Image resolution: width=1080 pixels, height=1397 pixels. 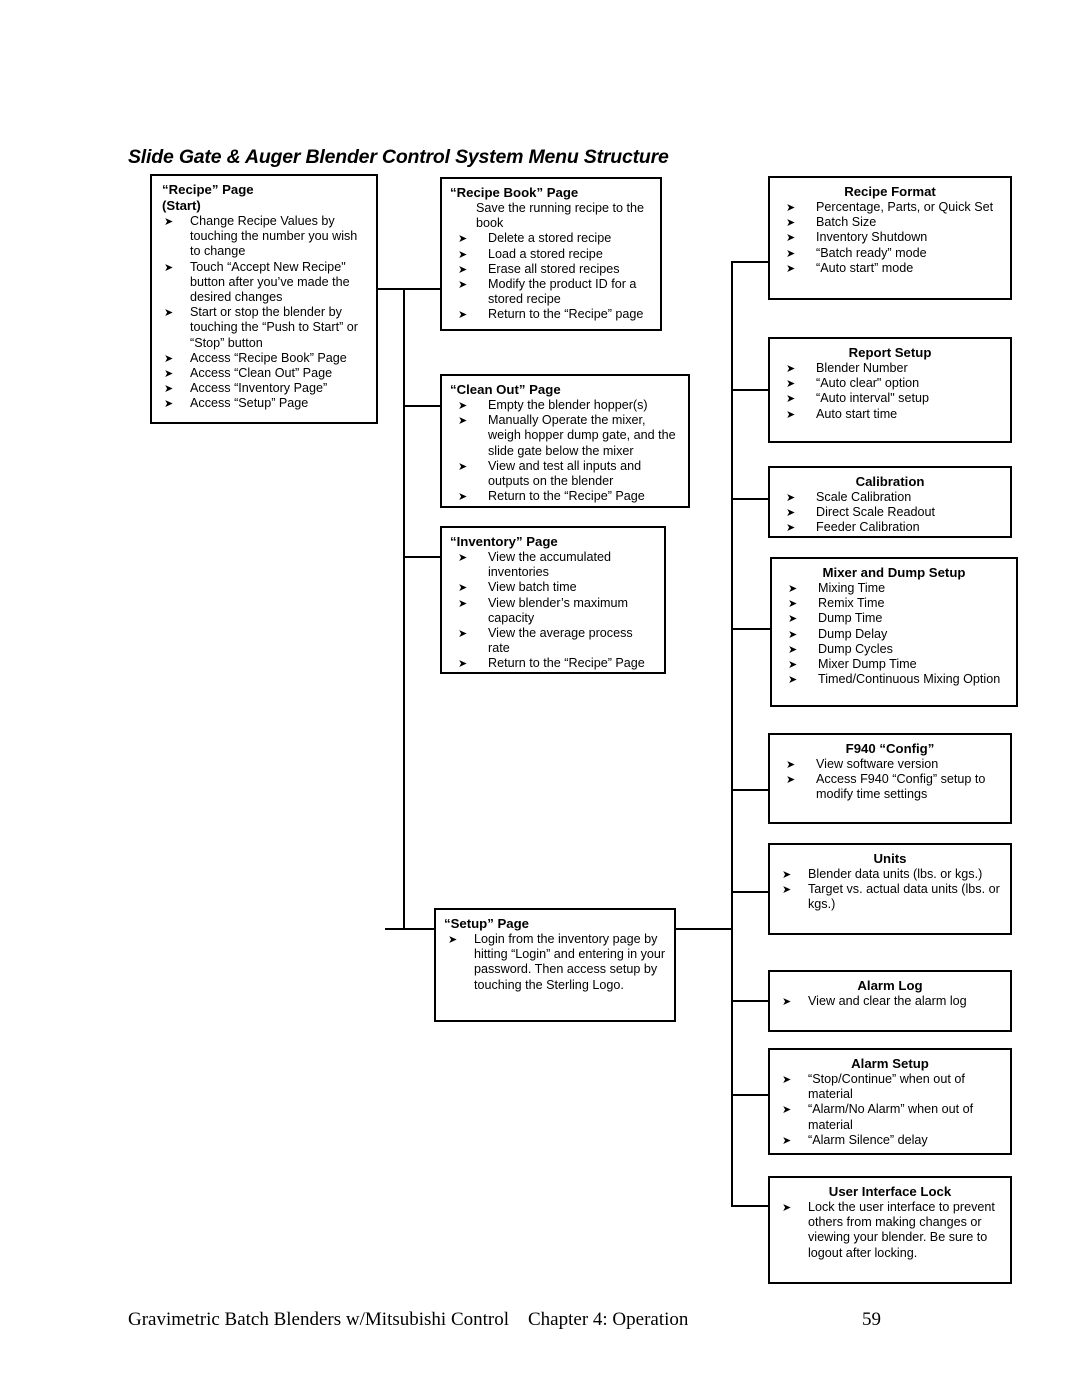 I want to click on list-item: ➤ View the accumulated inventories, so click(x=553, y=565).